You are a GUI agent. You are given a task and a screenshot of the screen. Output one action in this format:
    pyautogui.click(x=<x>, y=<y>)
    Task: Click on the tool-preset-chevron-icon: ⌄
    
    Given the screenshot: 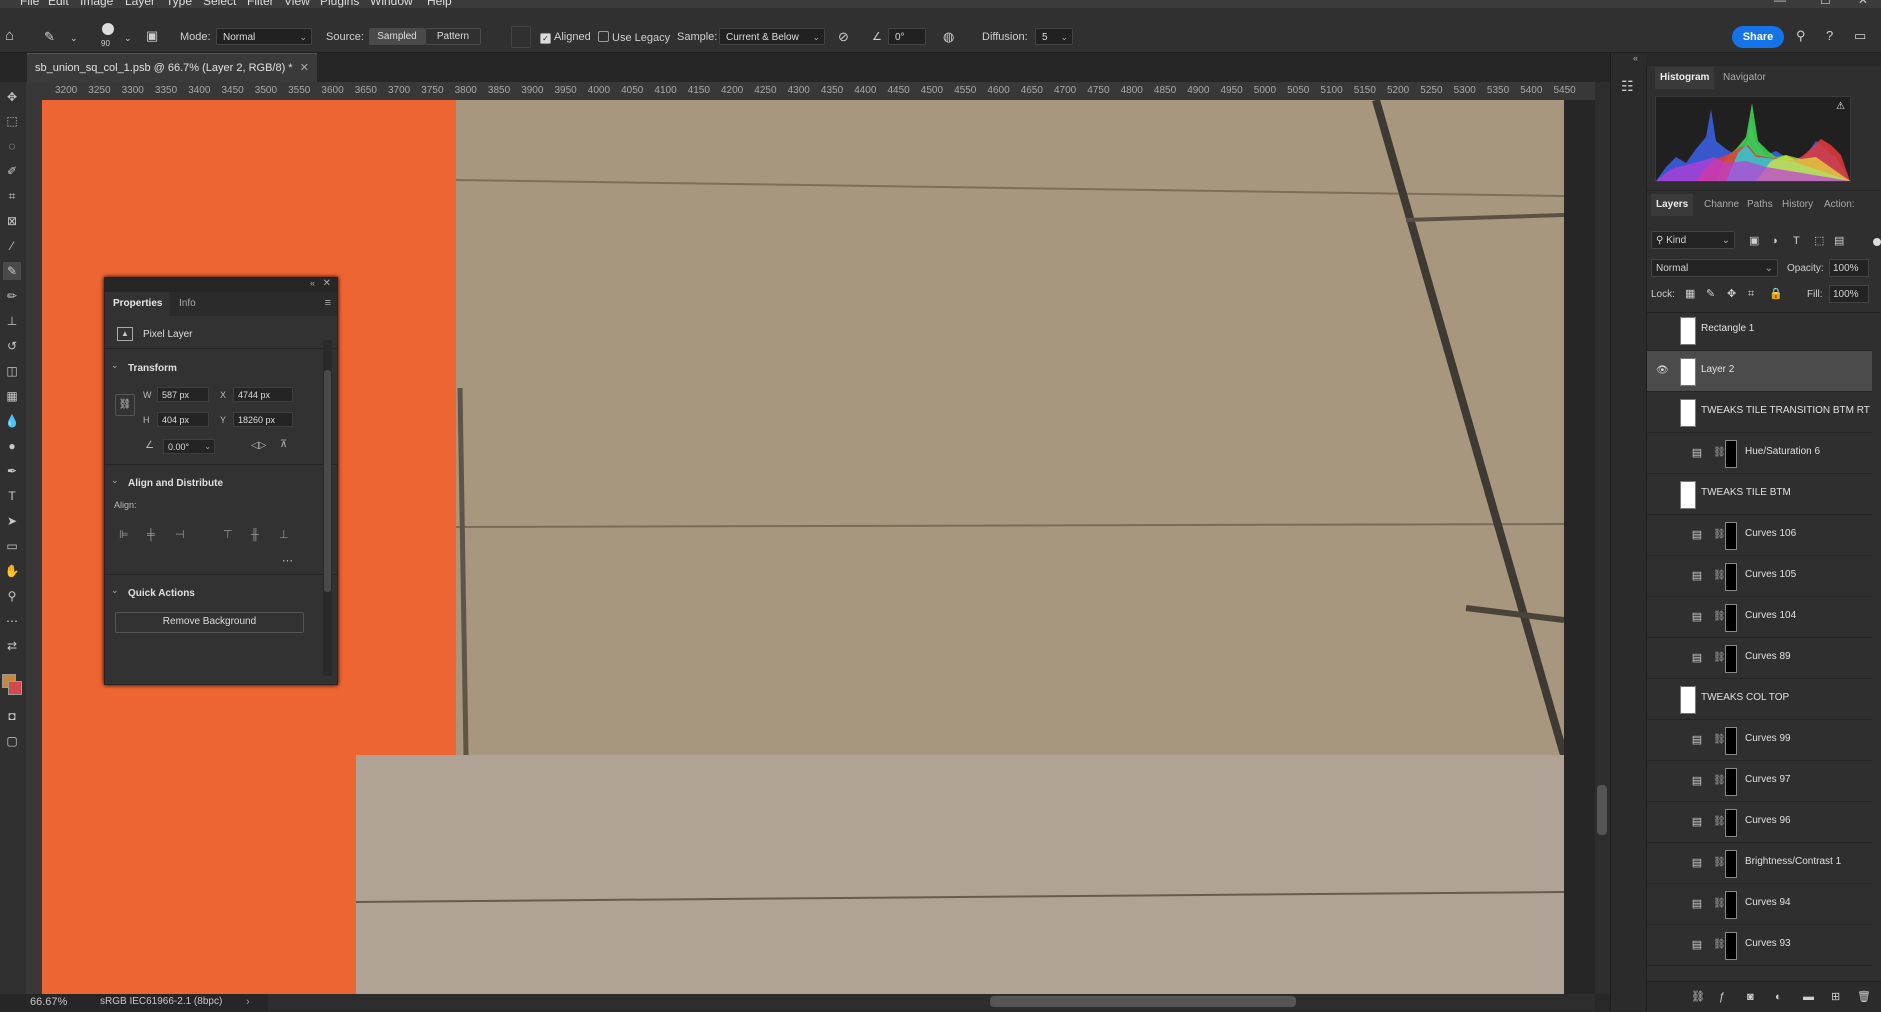 What is the action you would take?
    pyautogui.click(x=74, y=38)
    